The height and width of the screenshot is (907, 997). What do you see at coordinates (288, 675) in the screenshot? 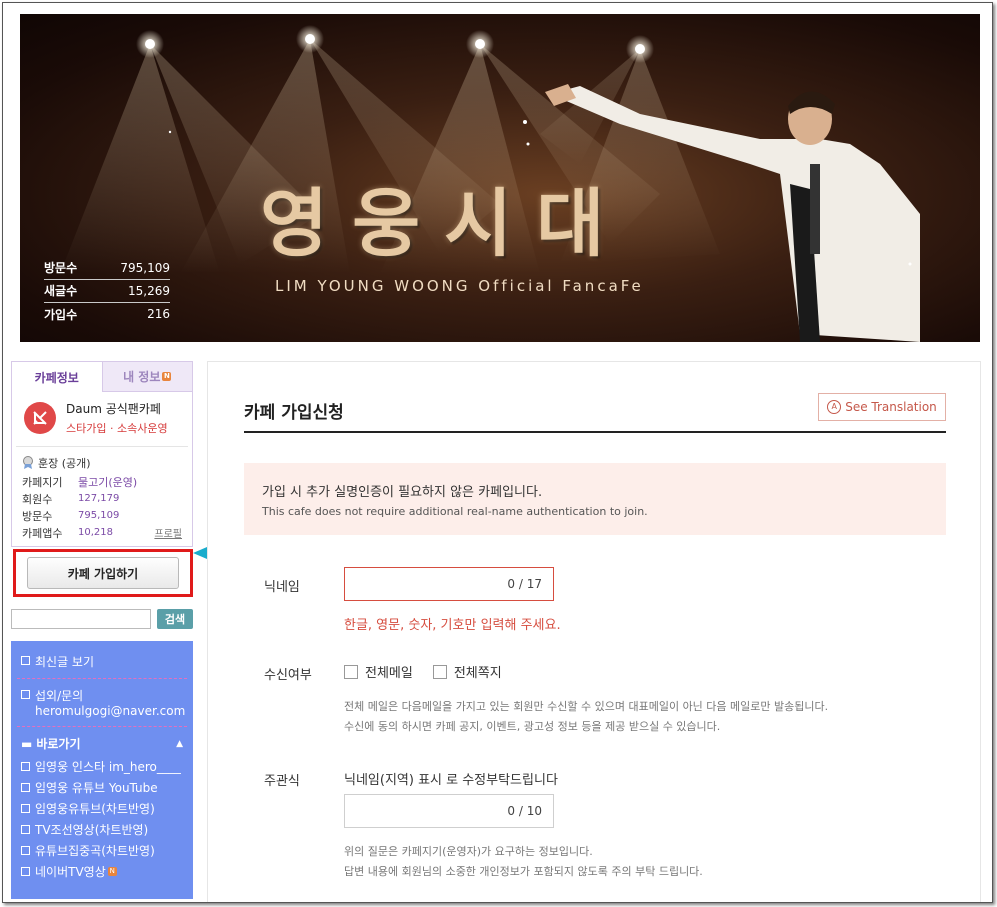
I see `receive-label: 수신여부` at bounding box center [288, 675].